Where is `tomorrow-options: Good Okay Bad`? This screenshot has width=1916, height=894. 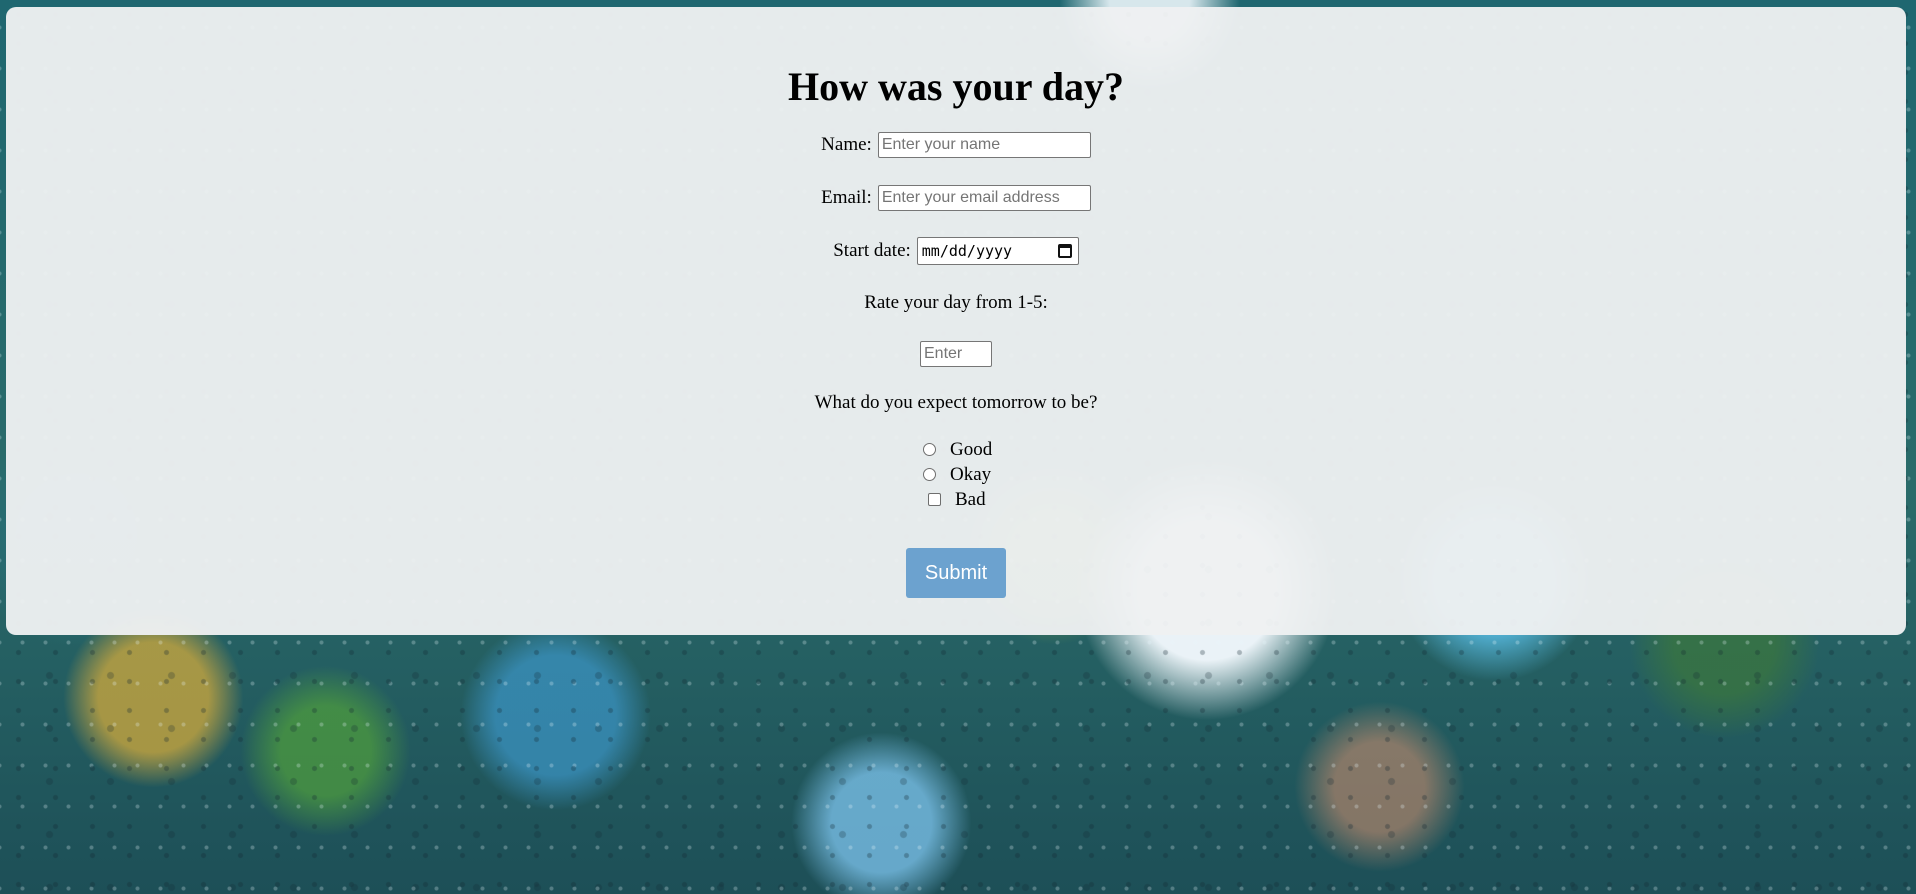 tomorrow-options: Good Okay Bad is located at coordinates (957, 474).